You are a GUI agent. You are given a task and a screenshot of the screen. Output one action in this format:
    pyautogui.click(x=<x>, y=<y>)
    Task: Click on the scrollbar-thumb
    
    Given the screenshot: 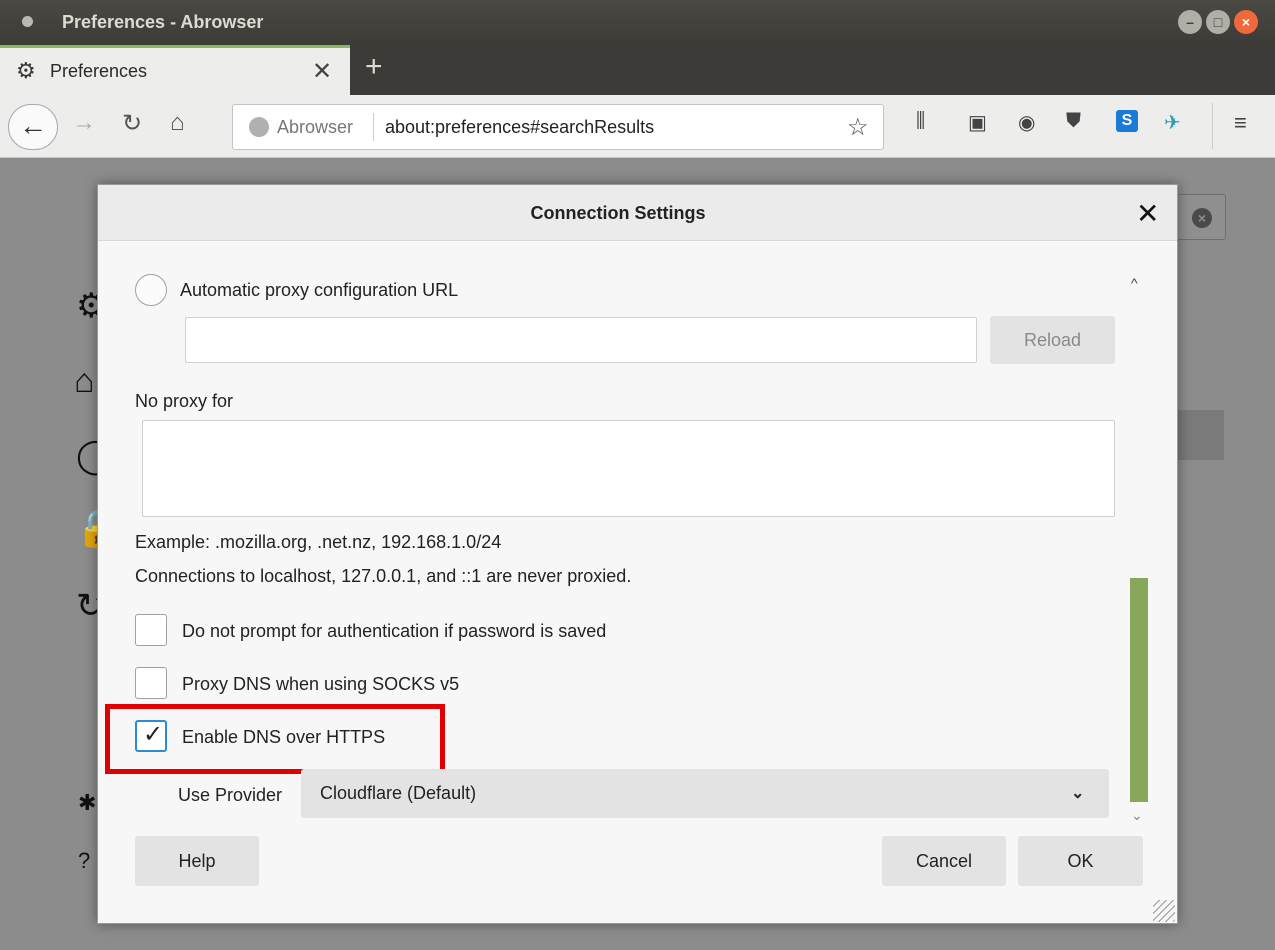 What is the action you would take?
    pyautogui.click(x=1139, y=690)
    